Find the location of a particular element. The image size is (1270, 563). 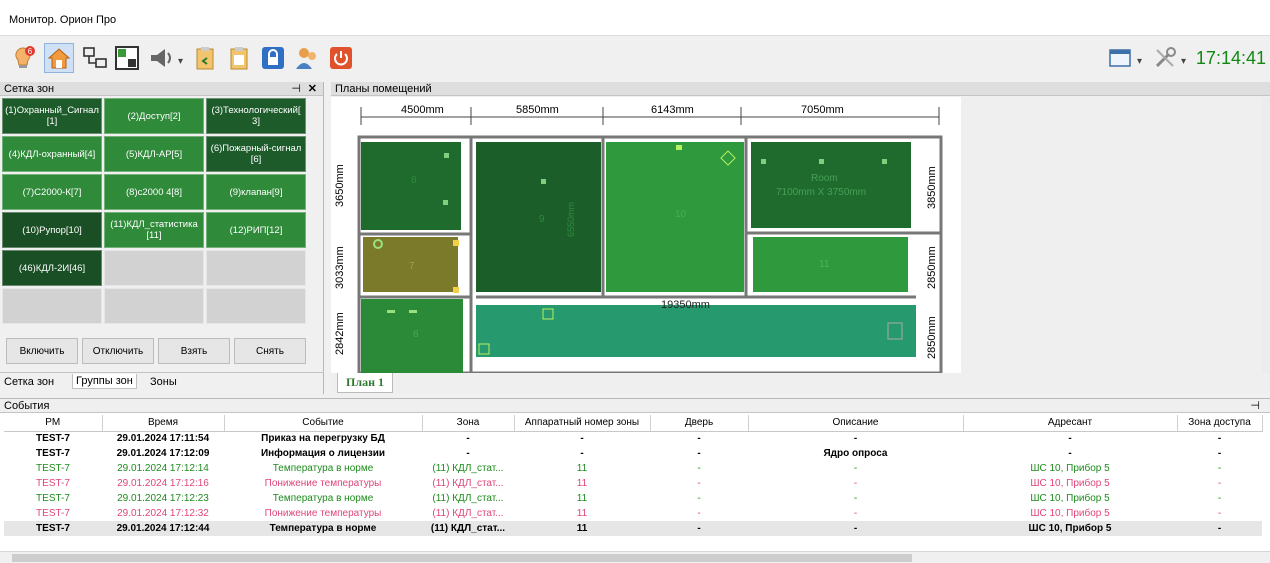

col-access-zone: Зона доступа is located at coordinates (1220, 423).